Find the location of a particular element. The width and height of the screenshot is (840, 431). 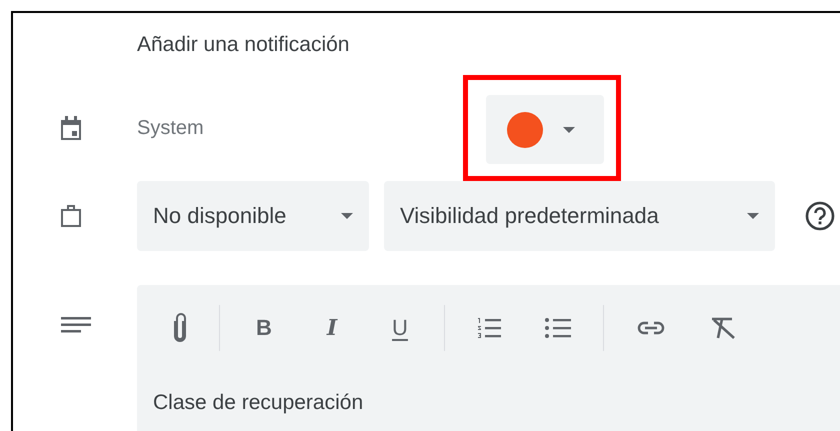

numbered-list-icon is located at coordinates (489, 328).